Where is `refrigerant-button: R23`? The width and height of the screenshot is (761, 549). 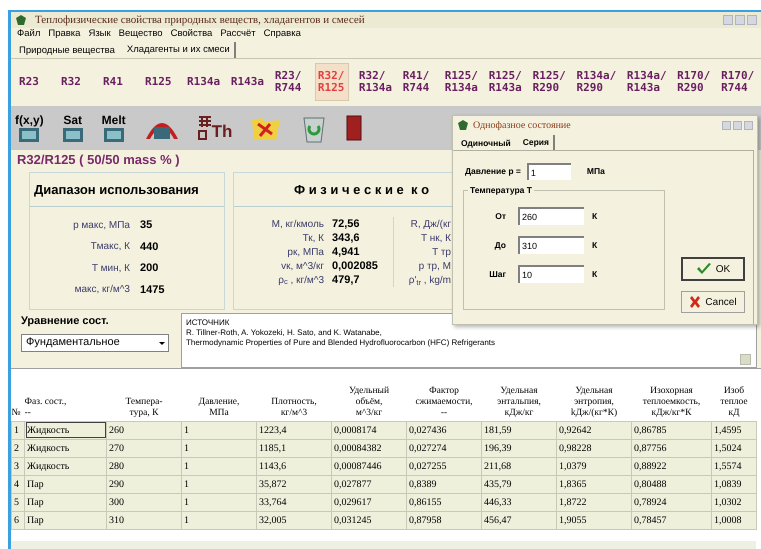
refrigerant-button: R23 is located at coordinates (34, 81).